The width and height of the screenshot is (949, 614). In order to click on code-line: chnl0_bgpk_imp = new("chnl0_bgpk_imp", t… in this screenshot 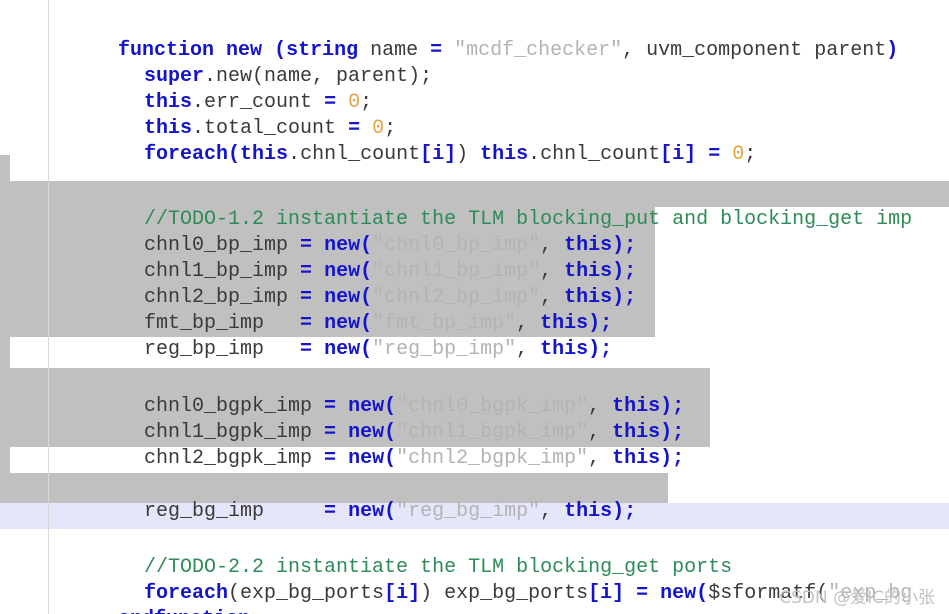, I will do `click(474, 393)`.